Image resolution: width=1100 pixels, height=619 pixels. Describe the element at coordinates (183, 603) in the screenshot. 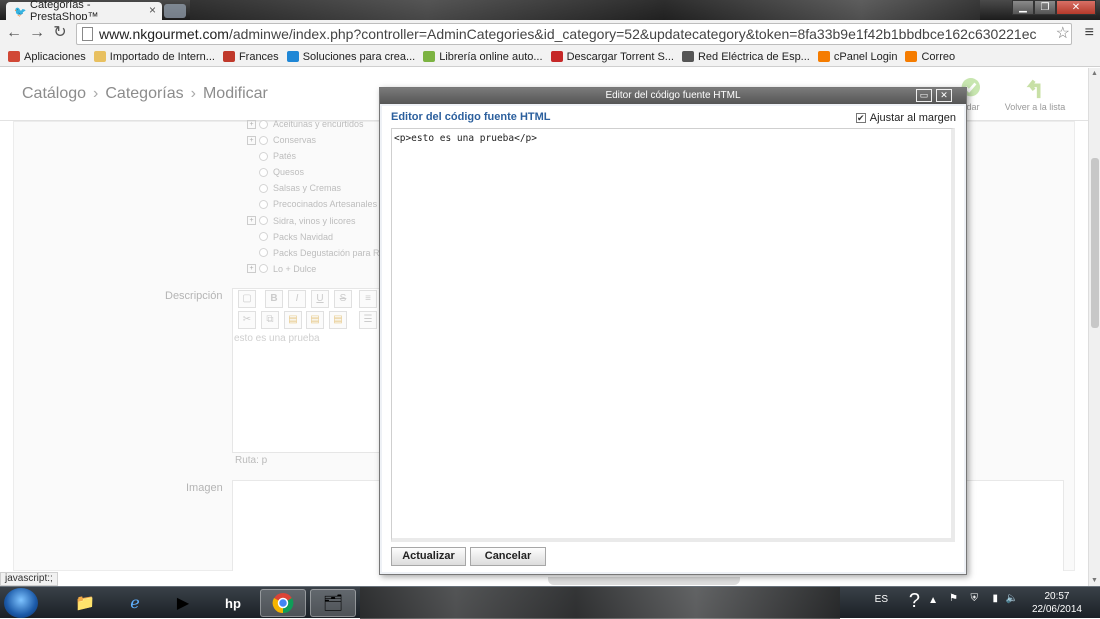

I see `media-player-icon: ▶` at that location.